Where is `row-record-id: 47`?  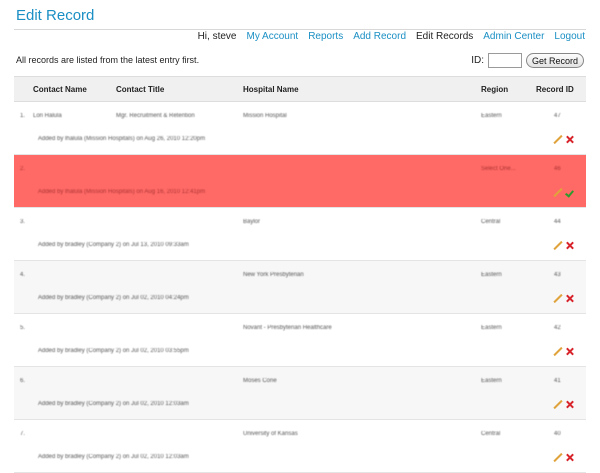
row-record-id: 47 is located at coordinates (557, 116).